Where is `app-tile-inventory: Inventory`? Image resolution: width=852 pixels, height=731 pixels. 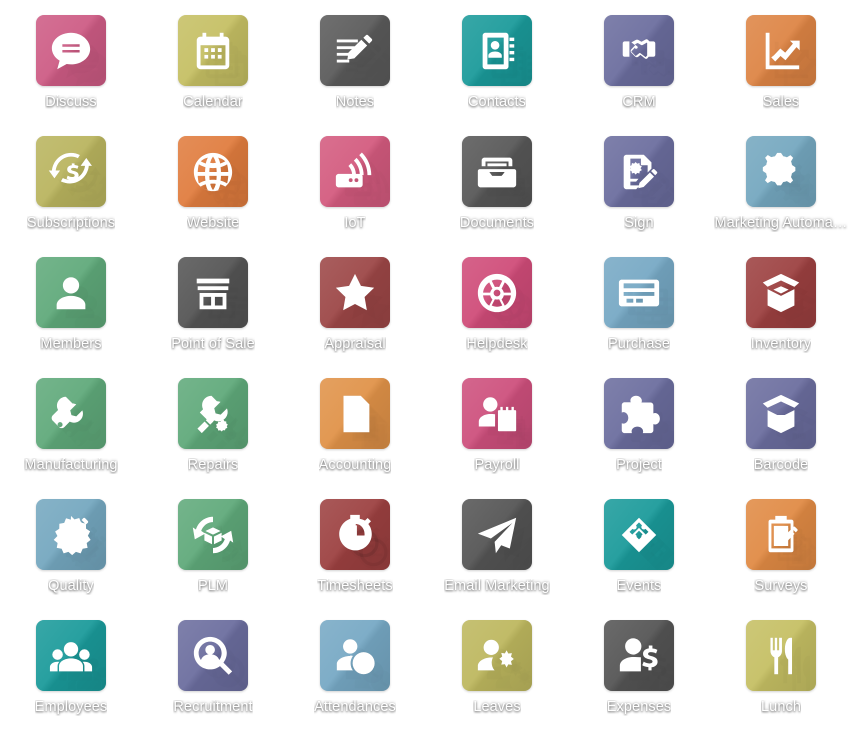 app-tile-inventory: Inventory is located at coordinates (781, 317).